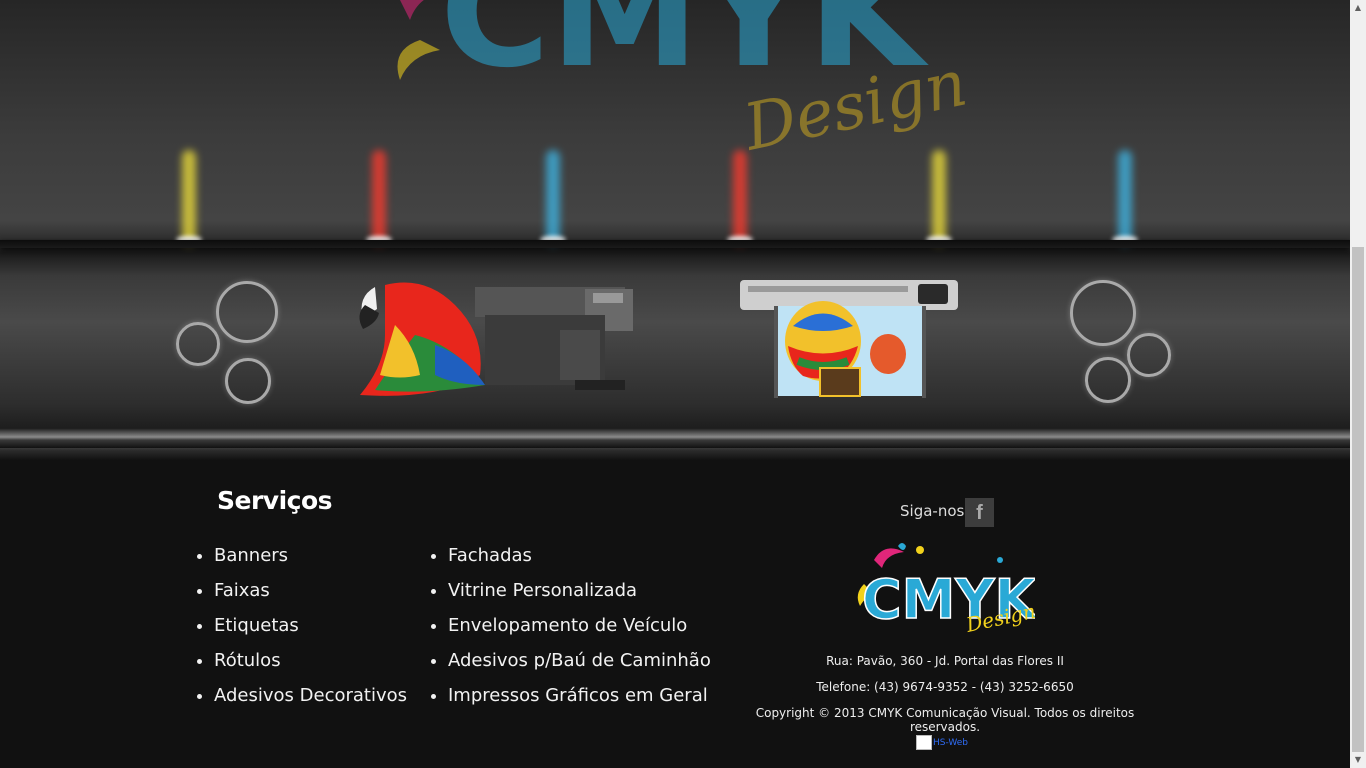  Describe the element at coordinates (275, 500) in the screenshot. I see `services-title: Serviços` at that location.